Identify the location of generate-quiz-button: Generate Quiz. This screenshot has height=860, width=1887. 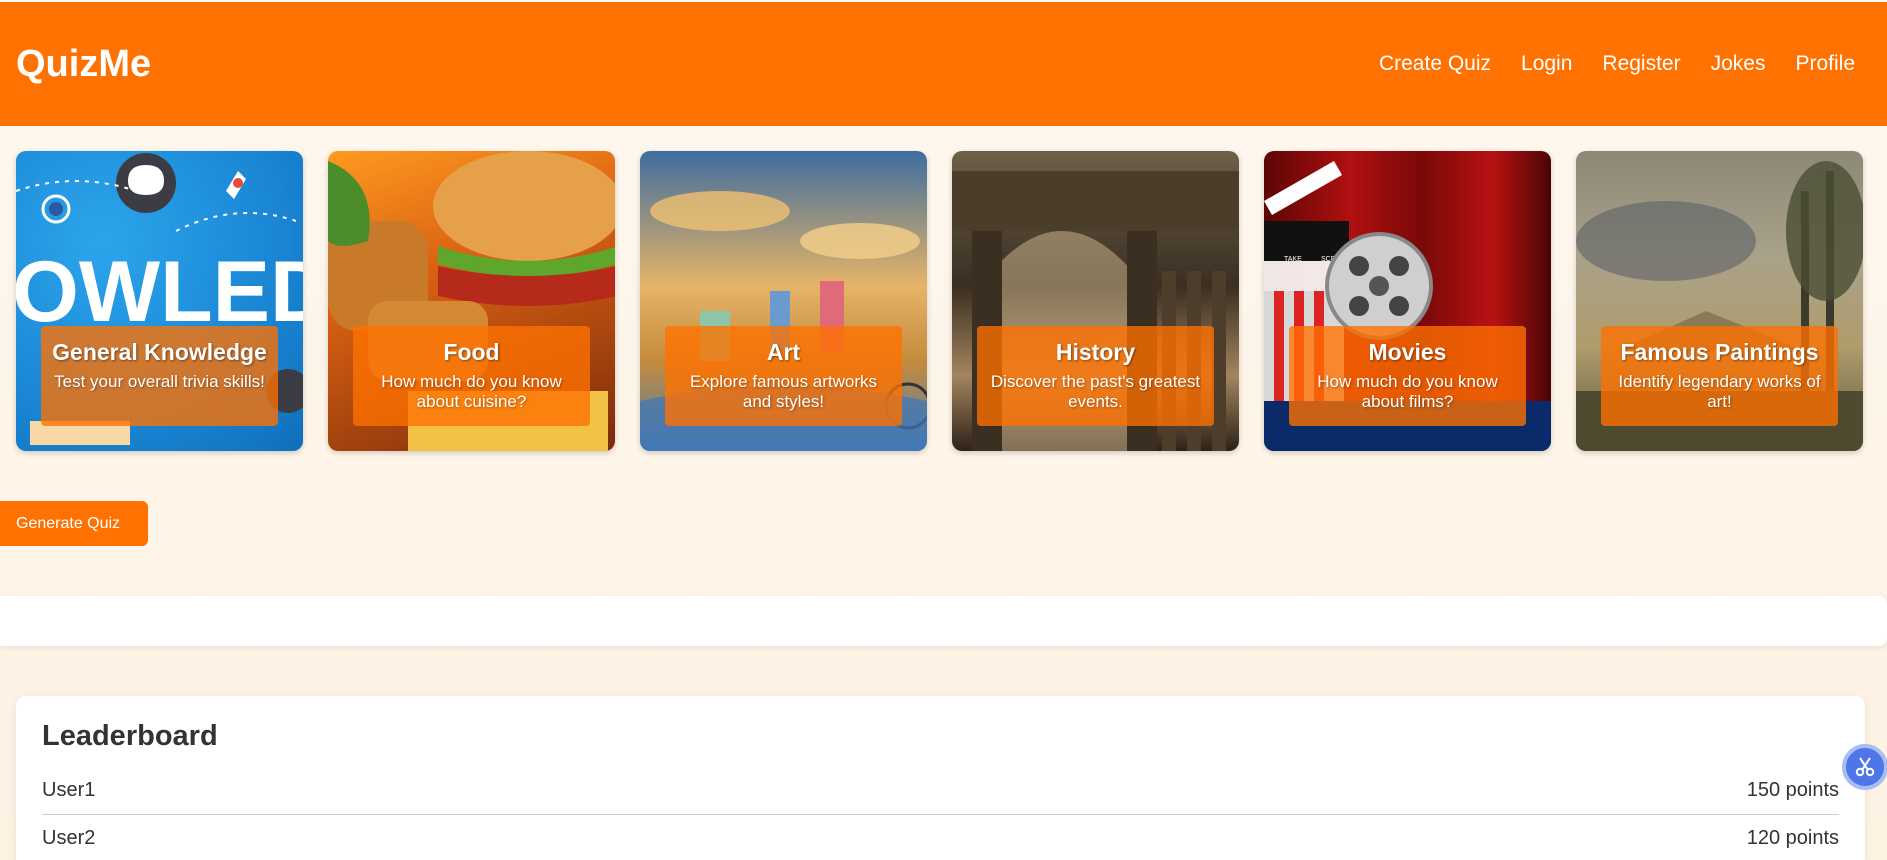
(74, 523).